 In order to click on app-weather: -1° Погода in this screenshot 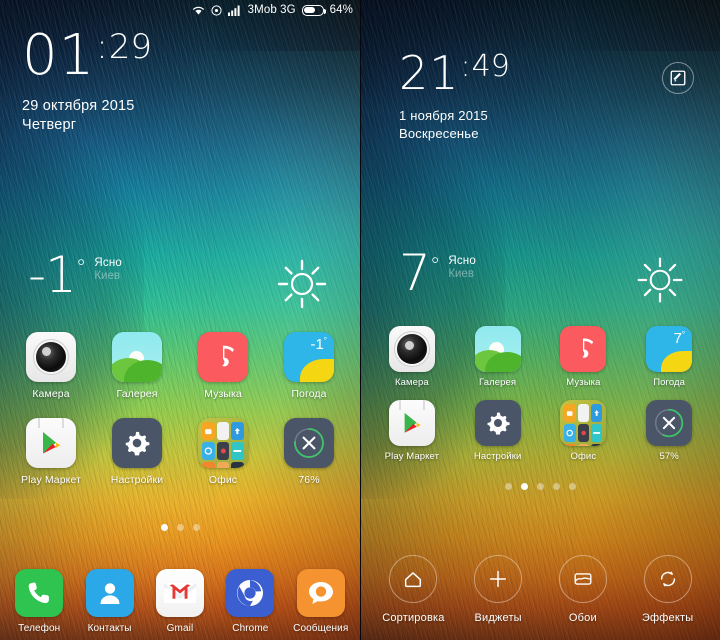, I will do `click(309, 366)`.